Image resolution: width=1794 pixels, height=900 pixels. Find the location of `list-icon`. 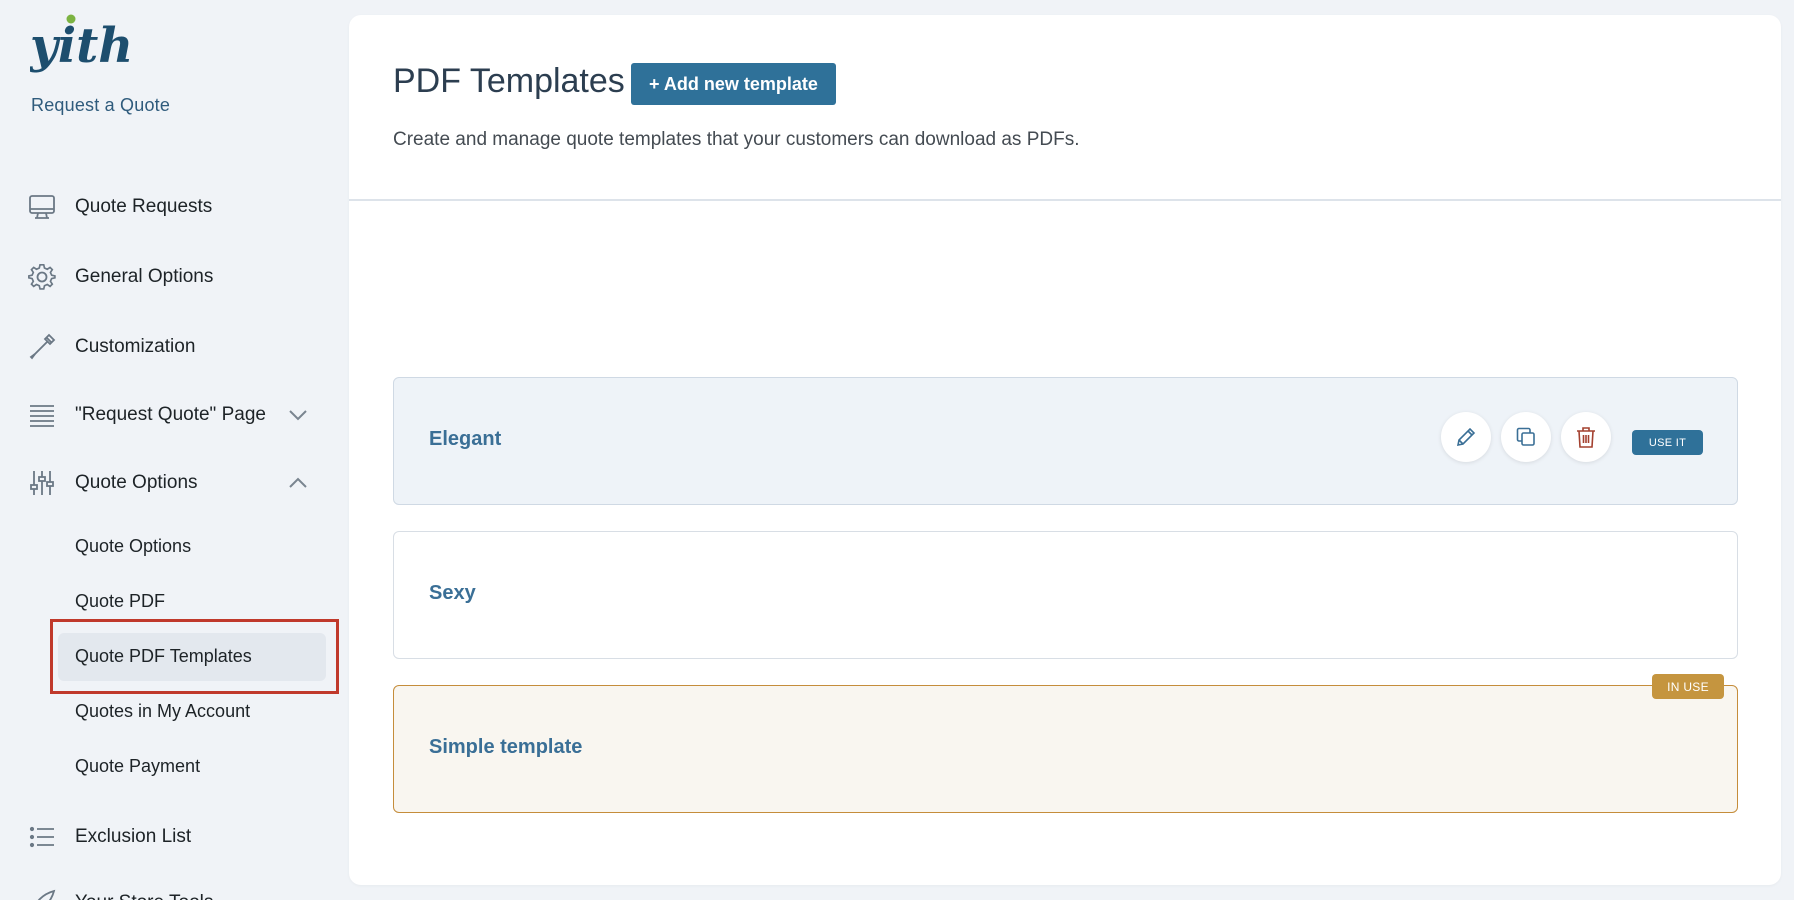

list-icon is located at coordinates (42, 837).